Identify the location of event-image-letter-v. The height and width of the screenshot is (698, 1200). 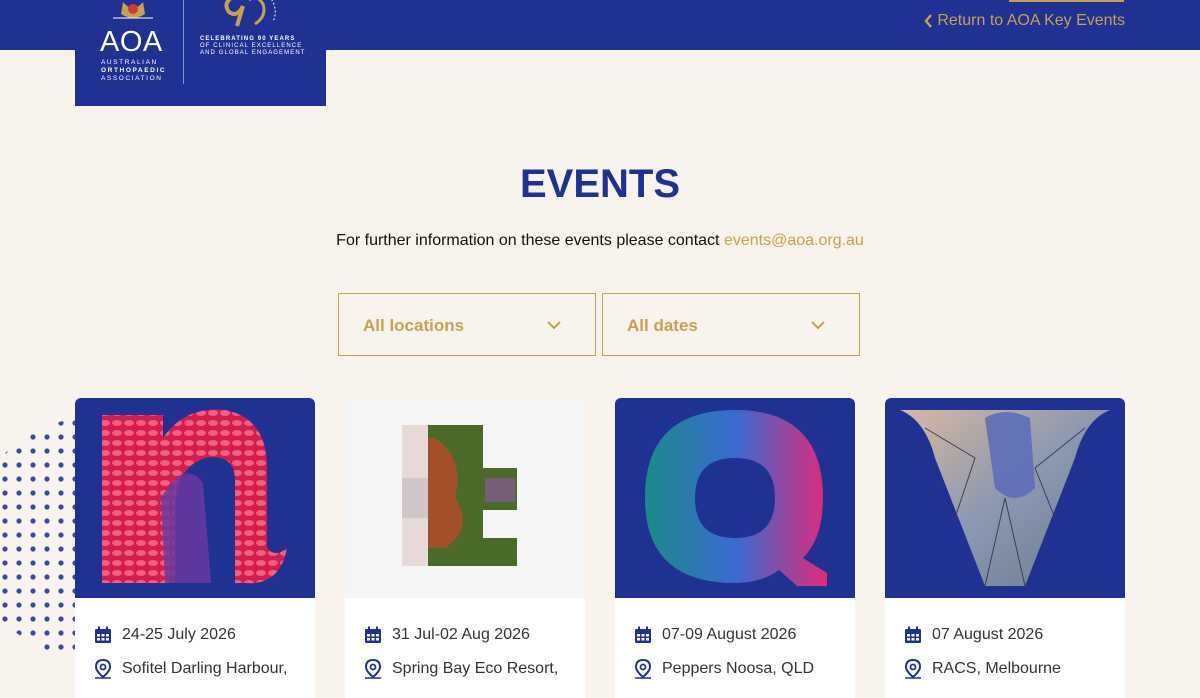
(1005, 498).